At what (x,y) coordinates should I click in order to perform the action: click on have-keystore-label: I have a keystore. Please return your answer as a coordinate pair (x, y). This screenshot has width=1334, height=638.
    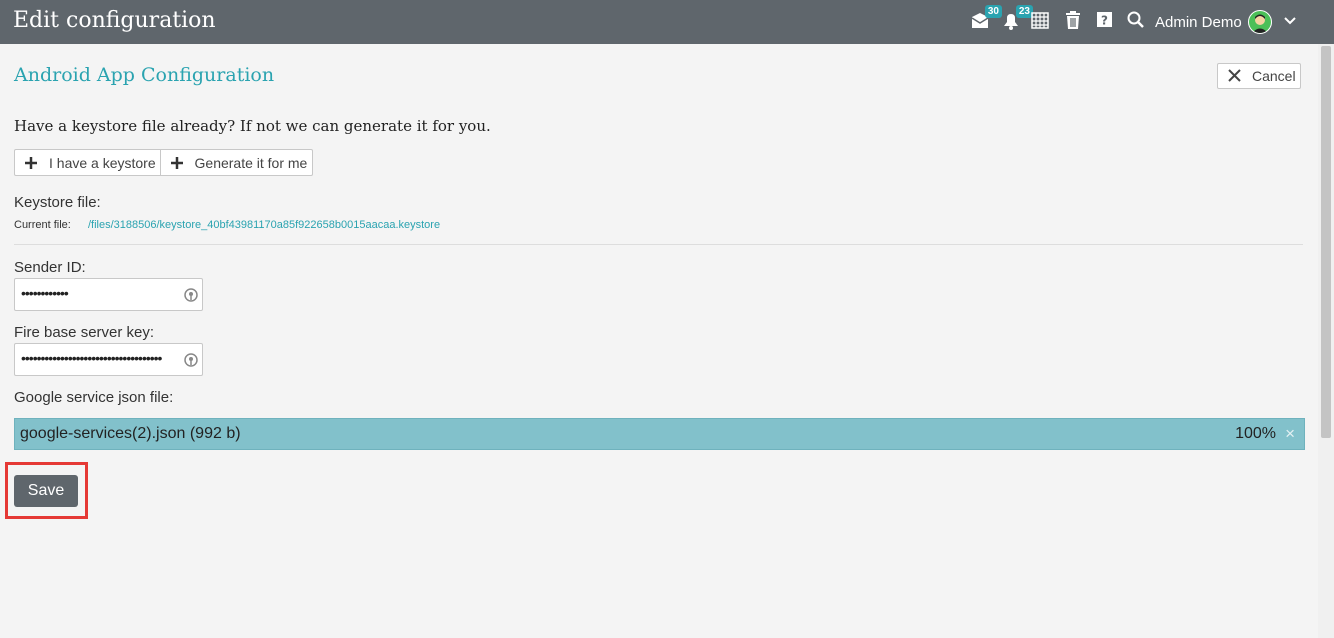
    Looking at the image, I should click on (102, 163).